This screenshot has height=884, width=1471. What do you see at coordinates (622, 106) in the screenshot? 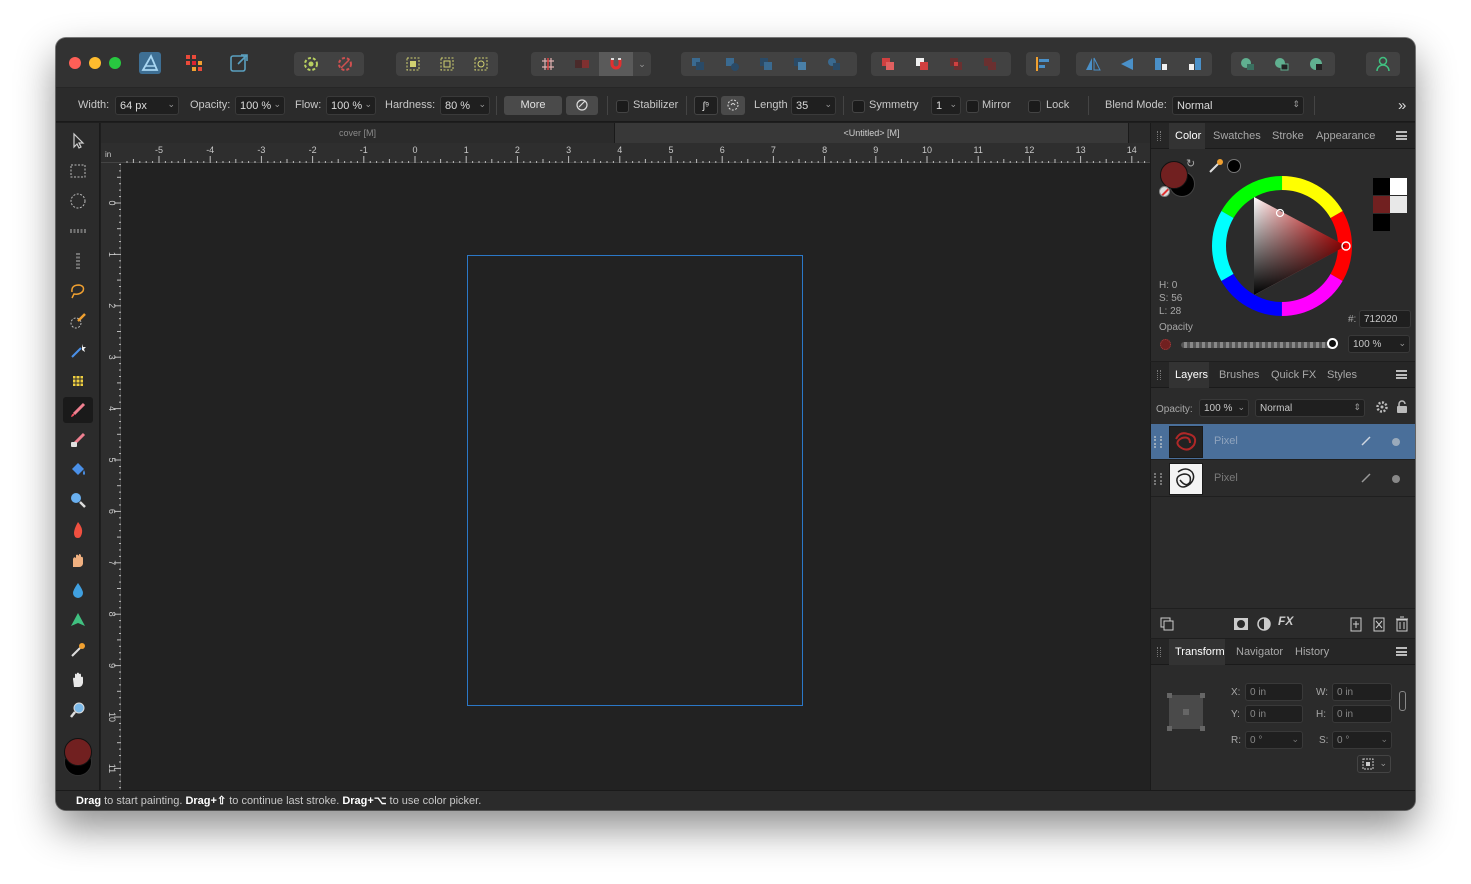
I see `stabilizer-checkbox` at bounding box center [622, 106].